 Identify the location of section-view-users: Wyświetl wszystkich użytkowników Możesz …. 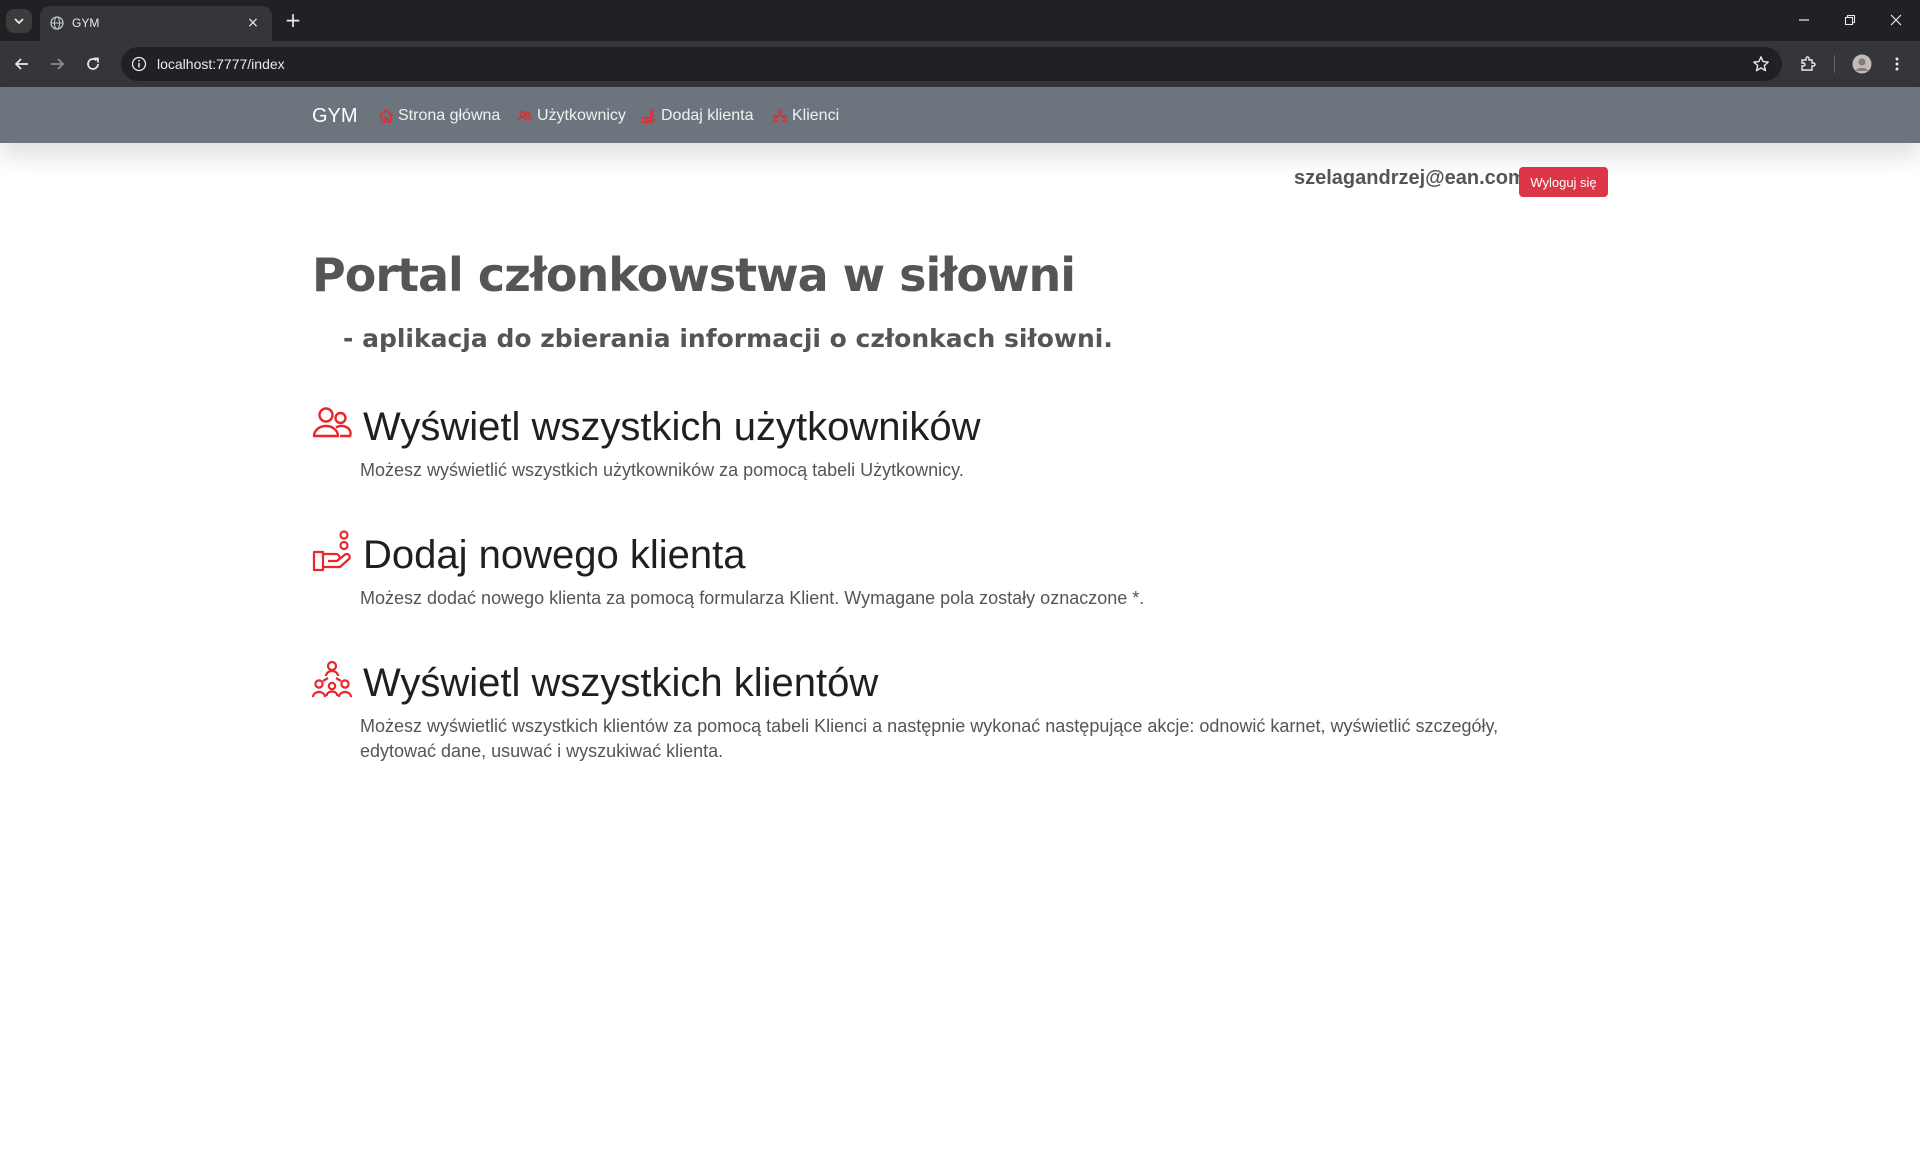
(962, 445).